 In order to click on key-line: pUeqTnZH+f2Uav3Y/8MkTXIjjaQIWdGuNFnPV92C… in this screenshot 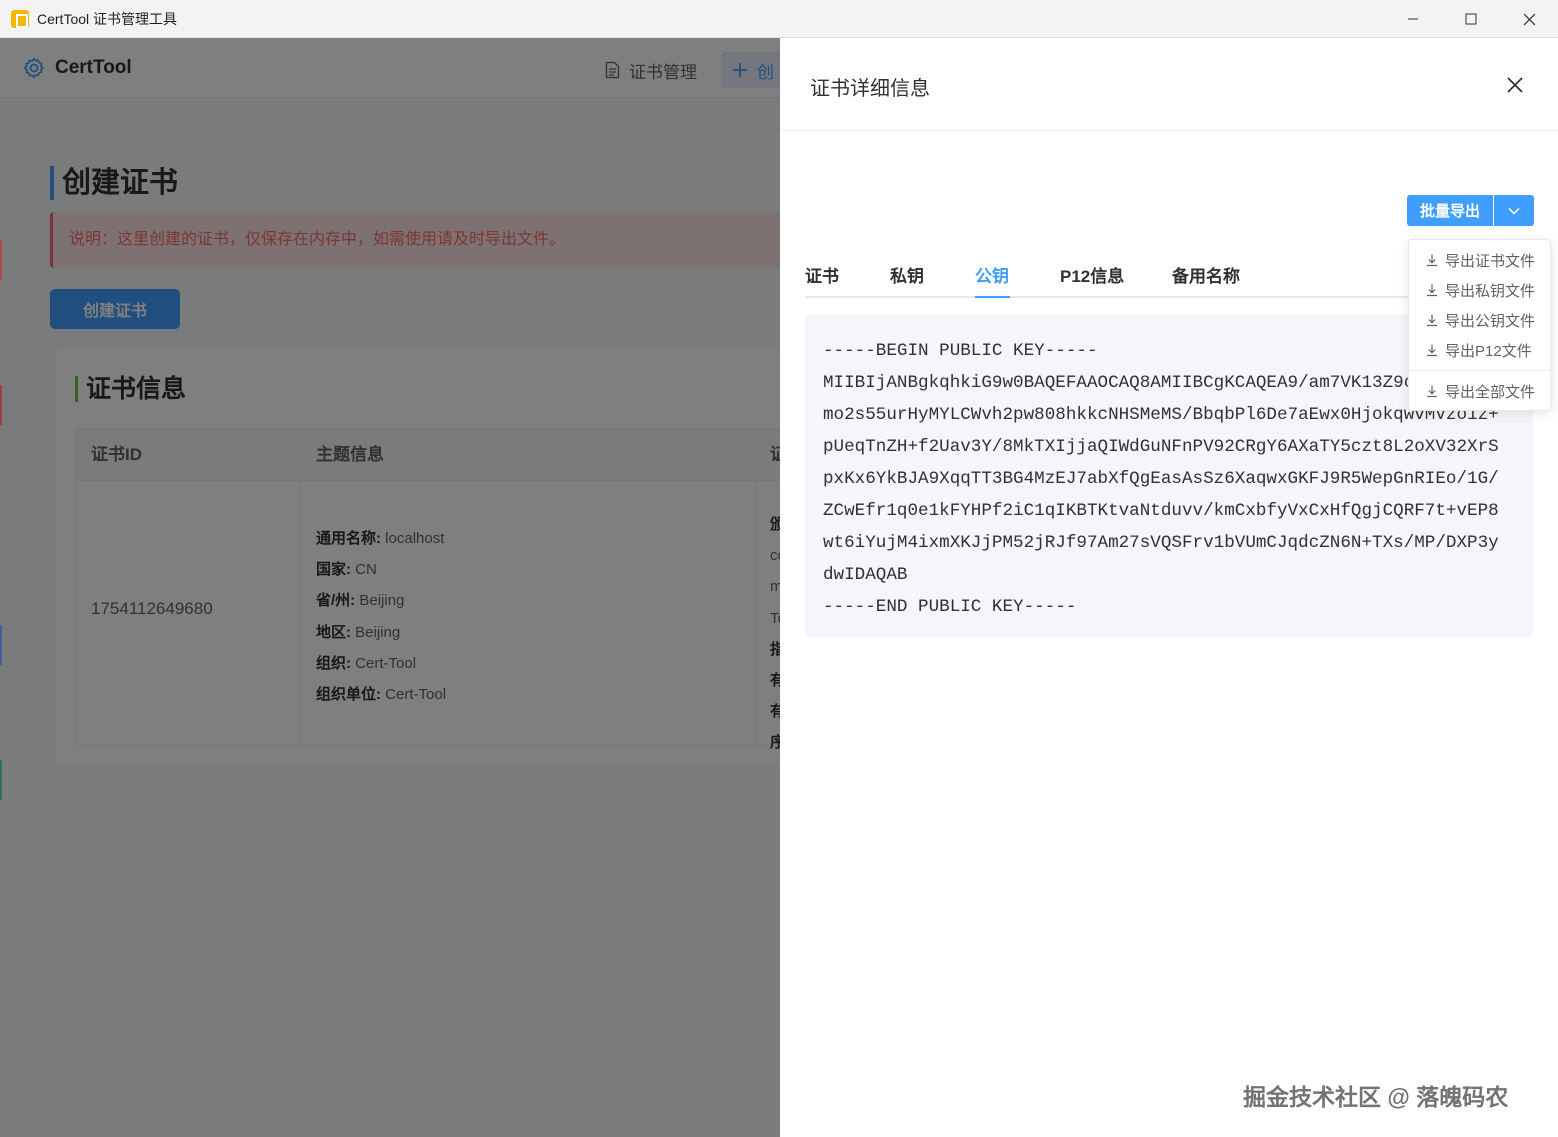, I will do `click(1161, 447)`.